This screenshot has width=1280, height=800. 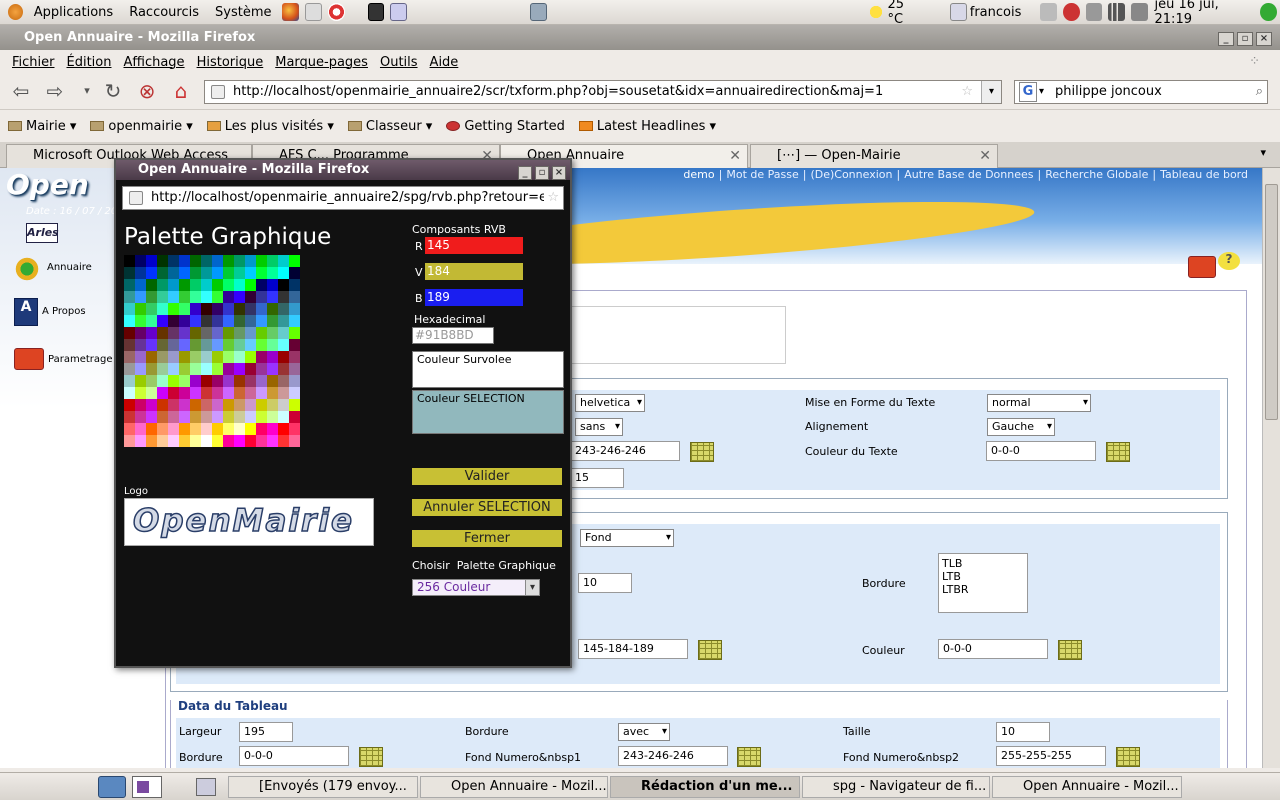 I want to click on user-switch-icon, so click(x=958, y=12).